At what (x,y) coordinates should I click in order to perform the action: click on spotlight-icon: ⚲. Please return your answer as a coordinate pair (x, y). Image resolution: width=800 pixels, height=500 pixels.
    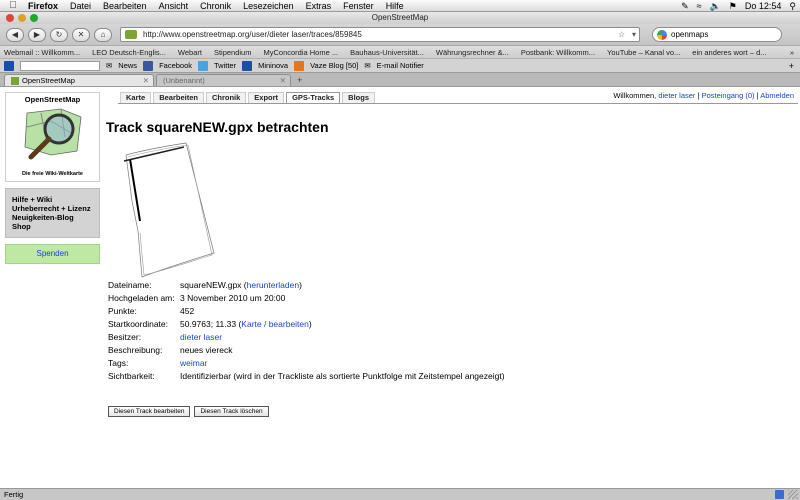
    Looking at the image, I should click on (792, 6).